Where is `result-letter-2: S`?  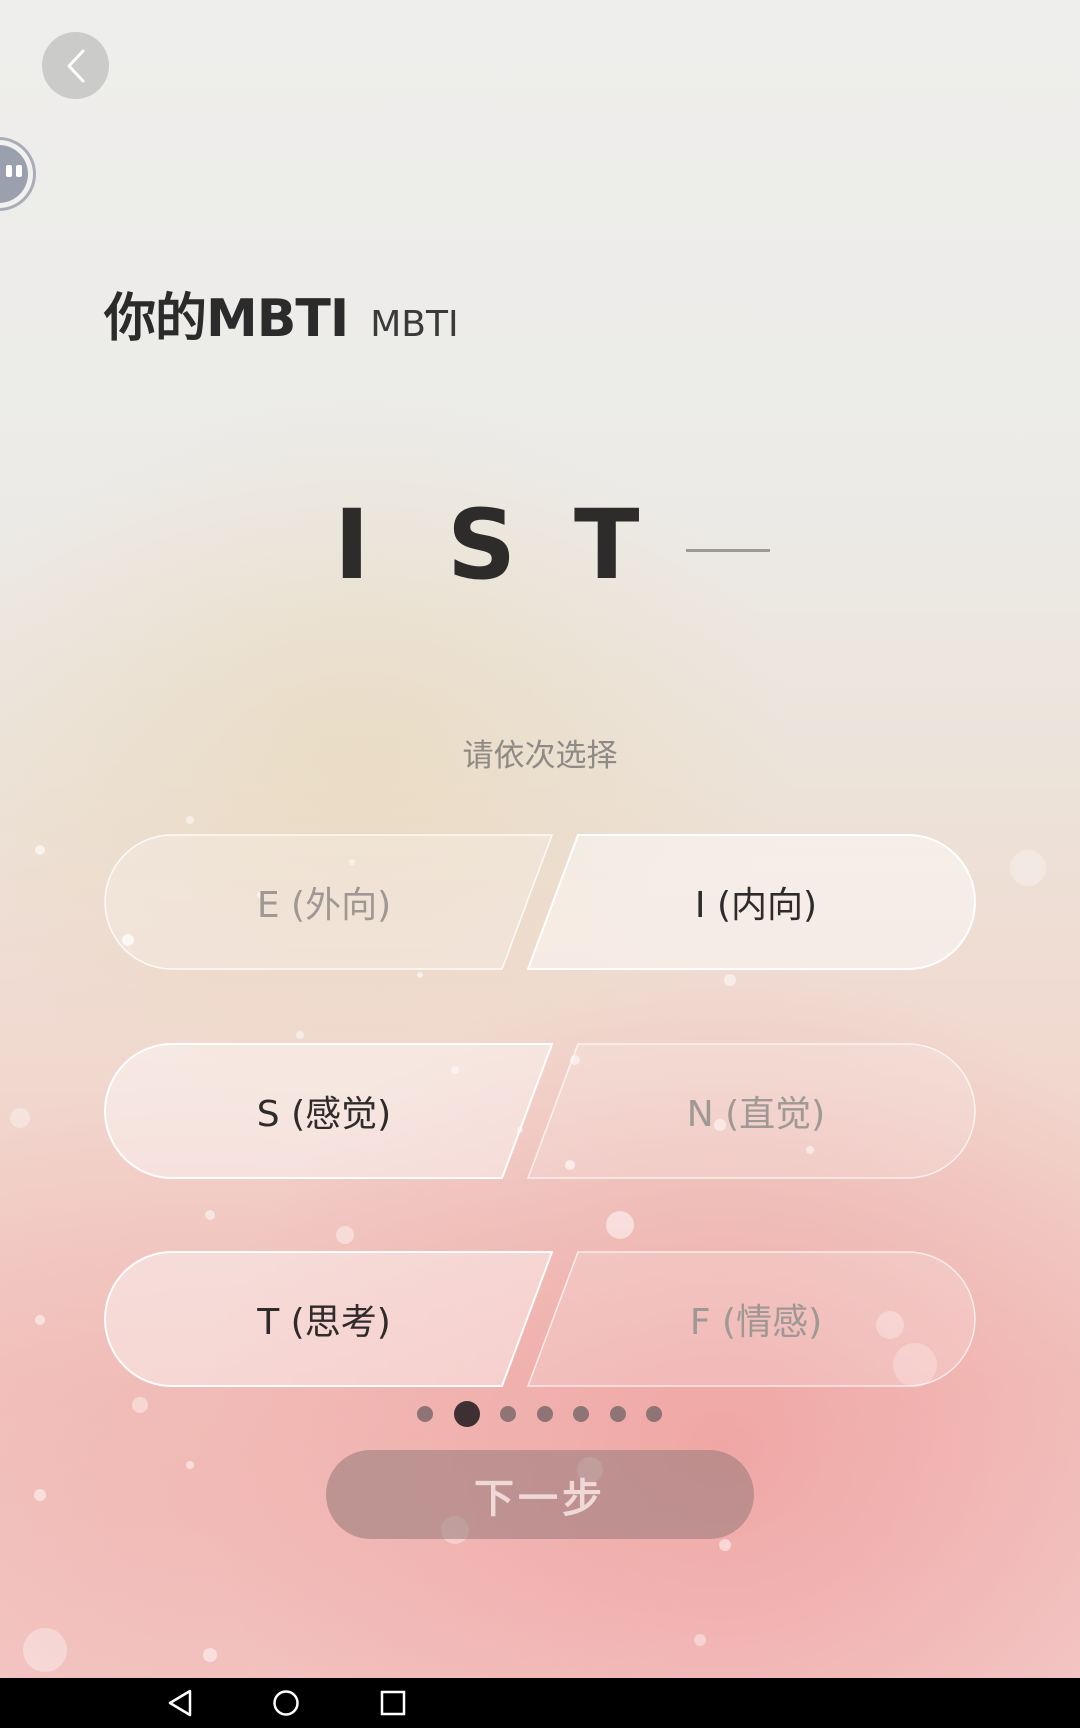 result-letter-2: S is located at coordinates (482, 545).